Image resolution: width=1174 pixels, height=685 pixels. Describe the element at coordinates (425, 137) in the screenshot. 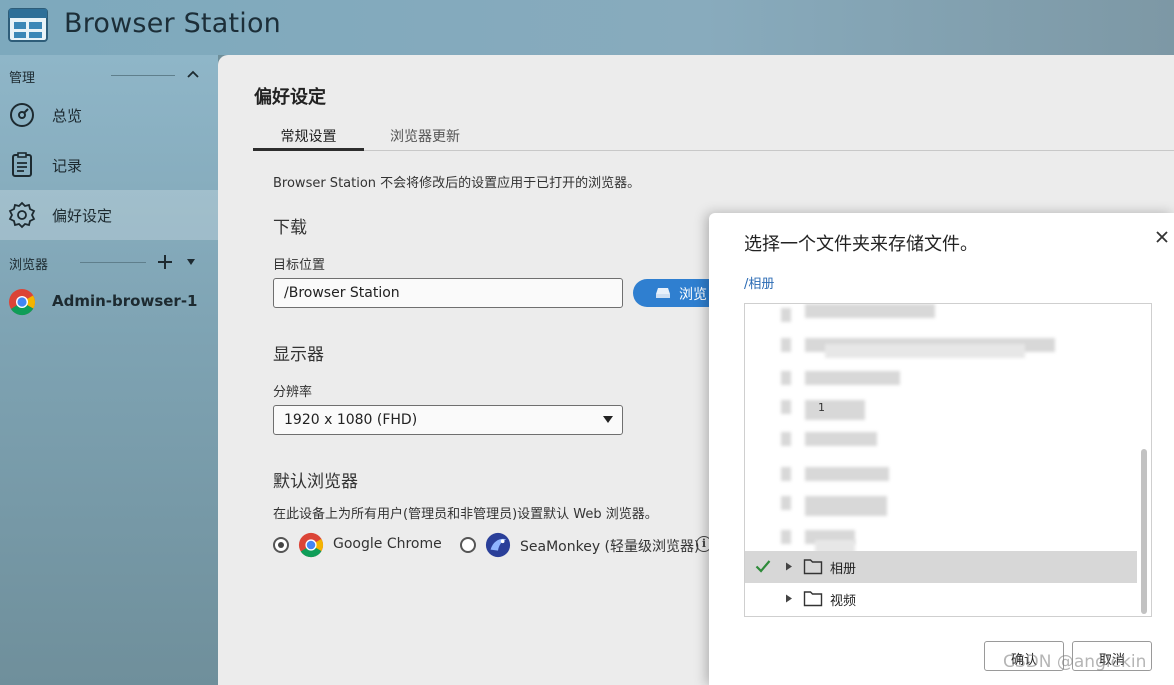

I see `tab-browser-updates: 浏览器更新` at that location.